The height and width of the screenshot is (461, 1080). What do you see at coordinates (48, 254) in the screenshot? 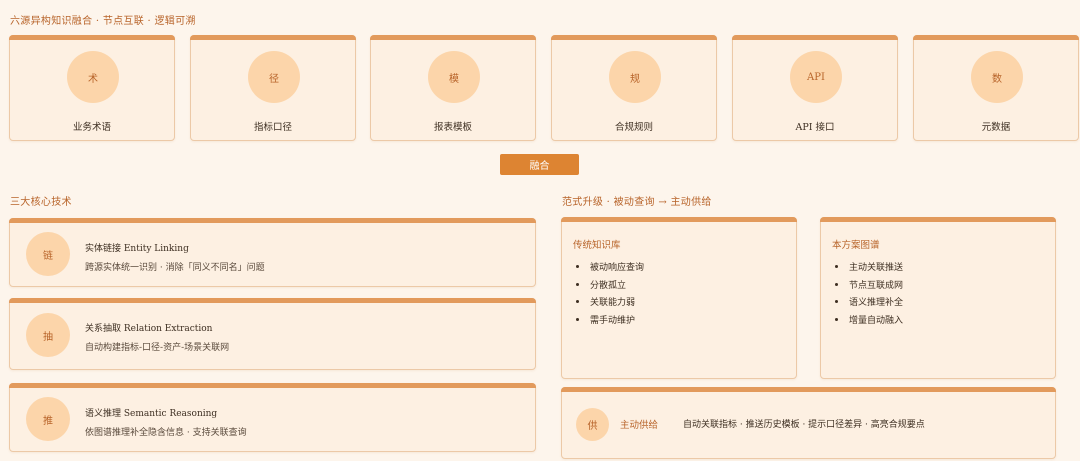
I see `tech-glyph-circle: 链` at bounding box center [48, 254].